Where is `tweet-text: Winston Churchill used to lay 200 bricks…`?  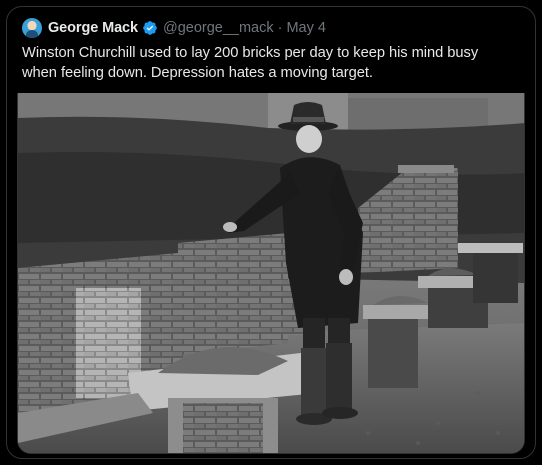 tweet-text: Winston Churchill used to lay 200 bricks… is located at coordinates (250, 63).